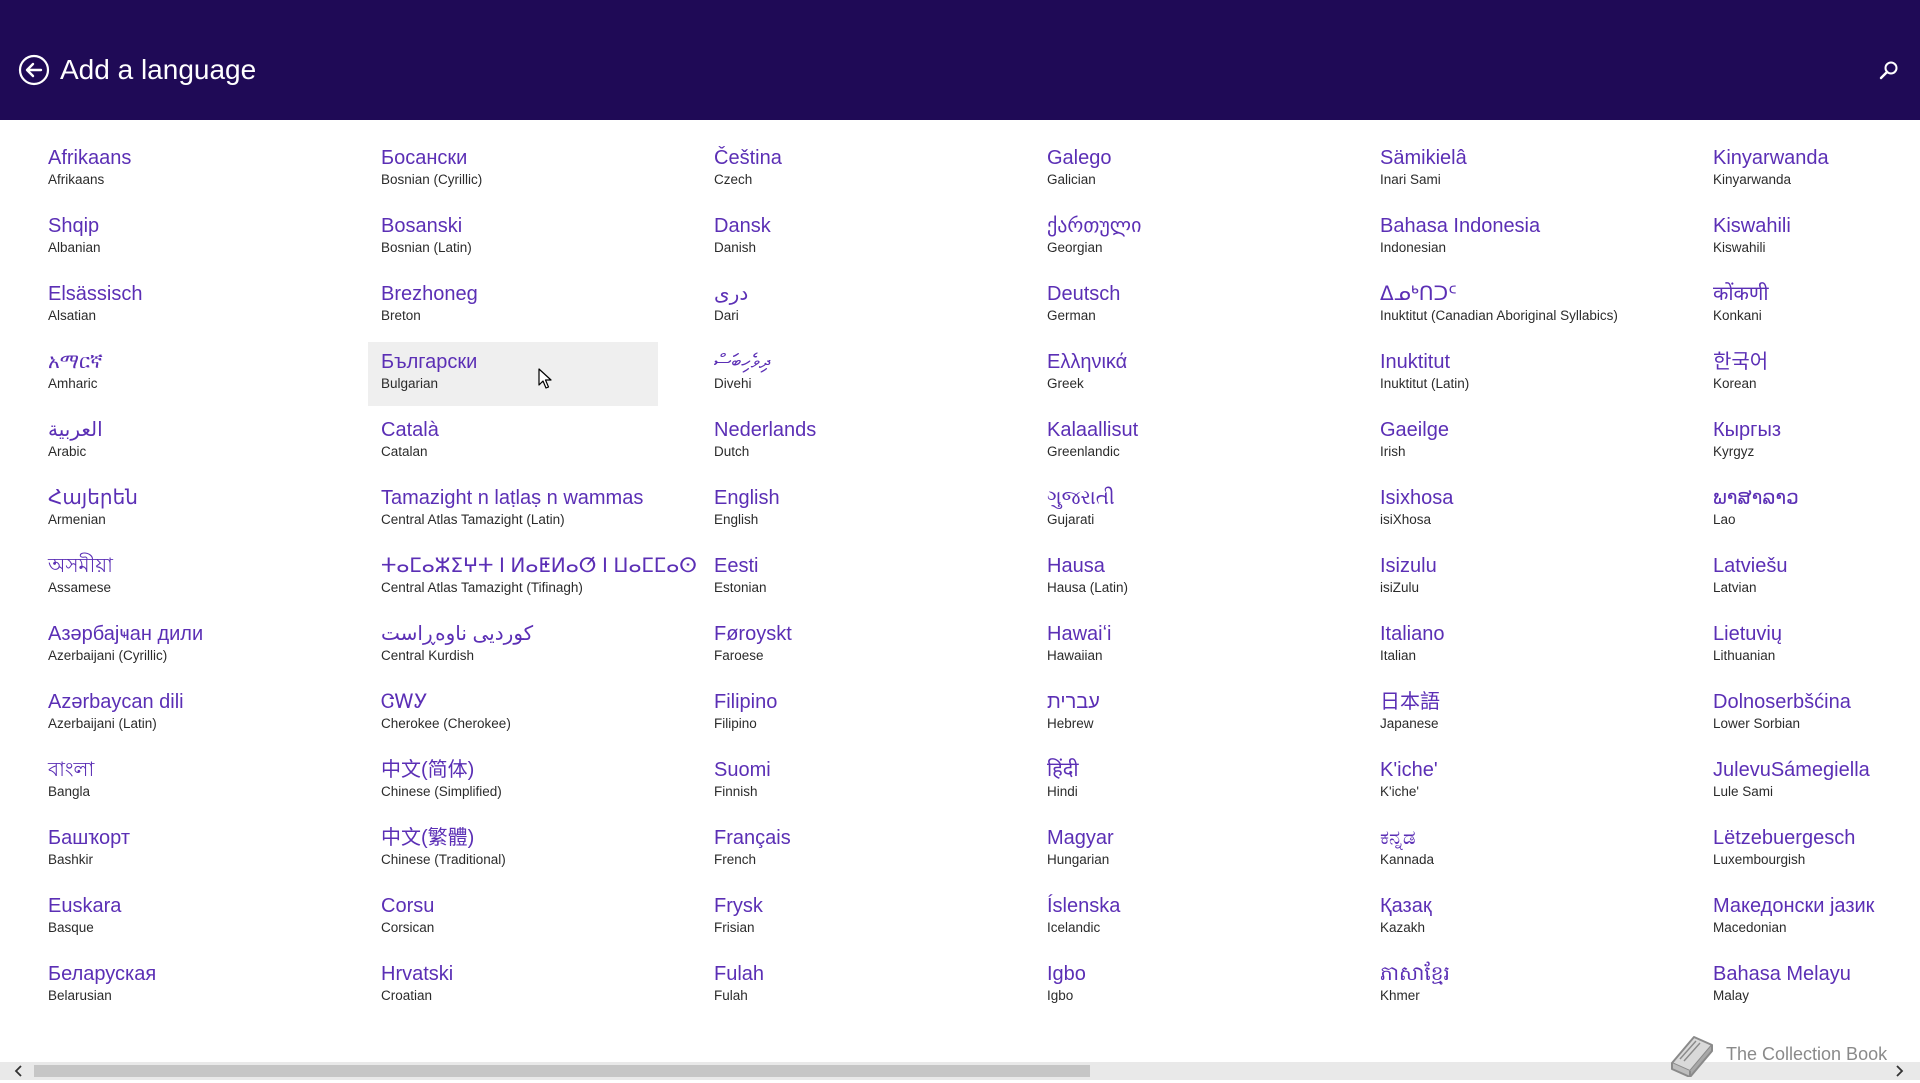  I want to click on language-item-kannada: ಕನ್ನಡ Kannada, so click(1512, 850).